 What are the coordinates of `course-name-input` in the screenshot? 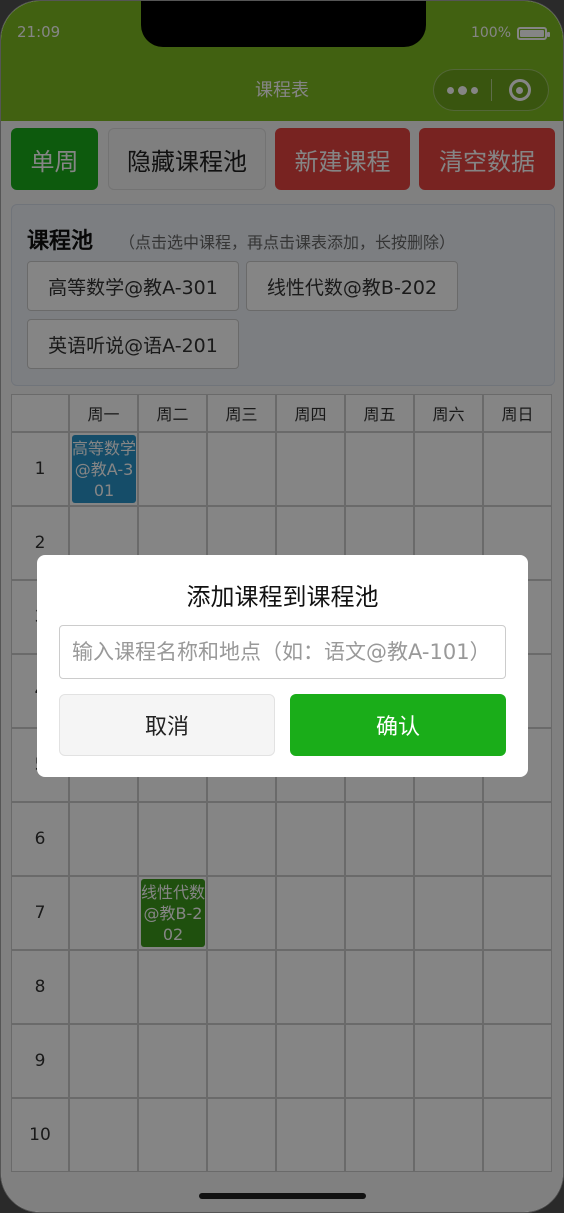 It's located at (282, 652).